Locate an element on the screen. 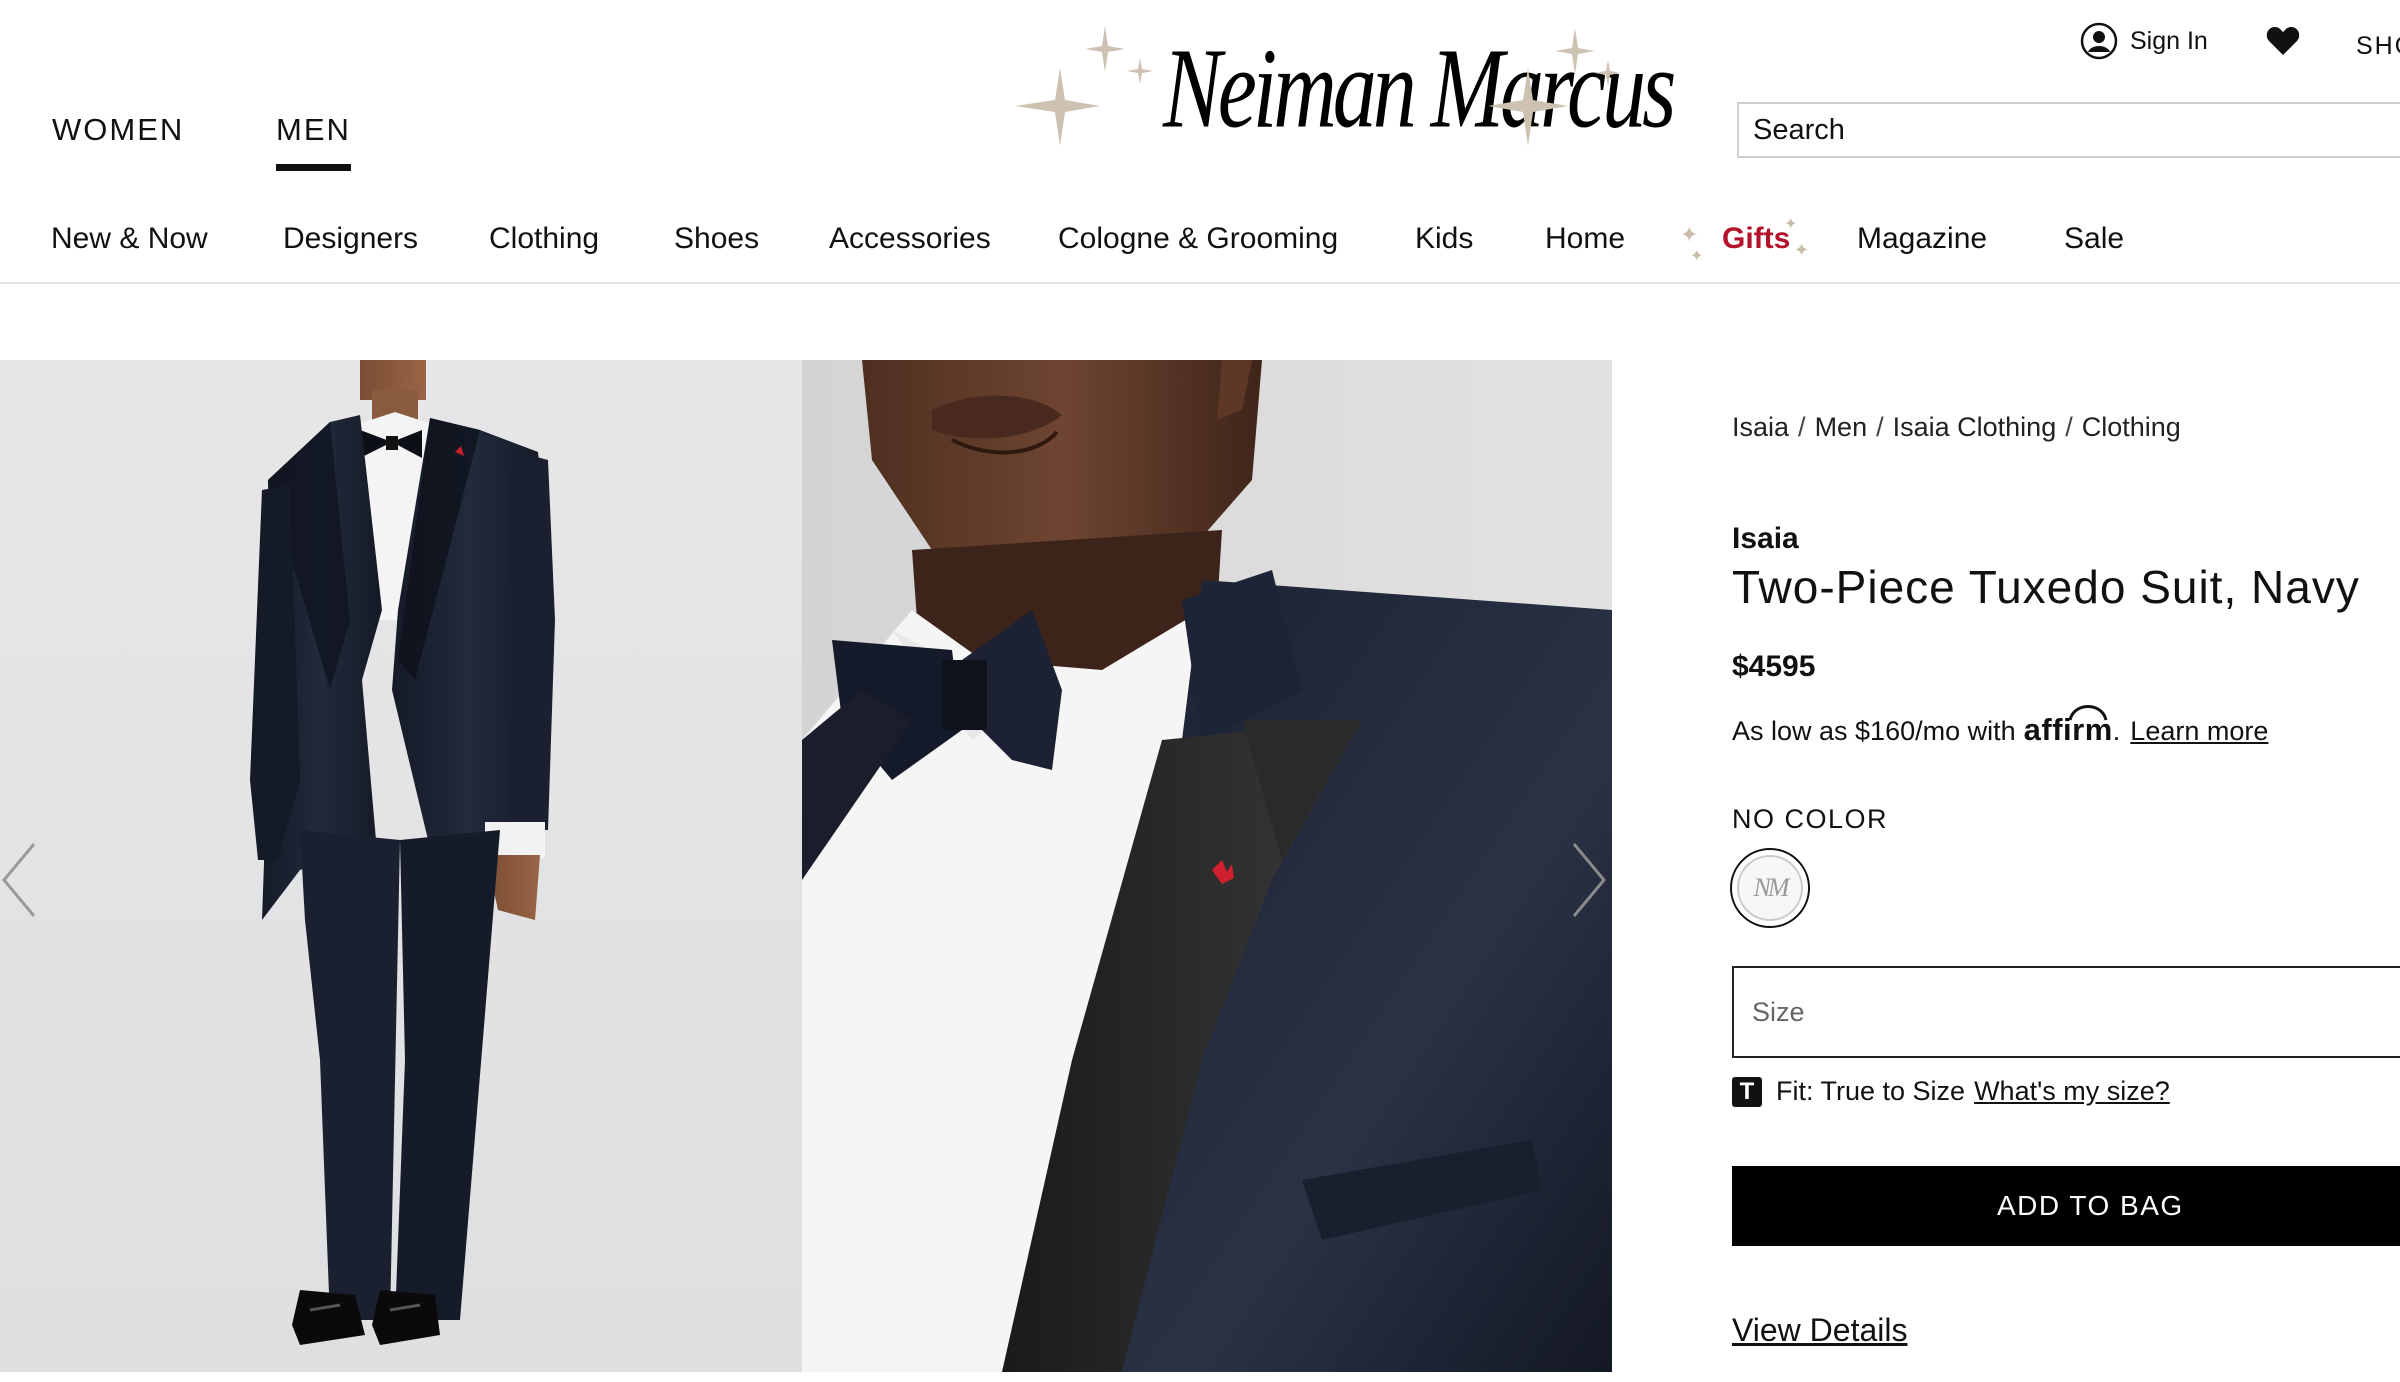 The height and width of the screenshot is (1382, 2400). nav-men-label: MEN is located at coordinates (313, 129).